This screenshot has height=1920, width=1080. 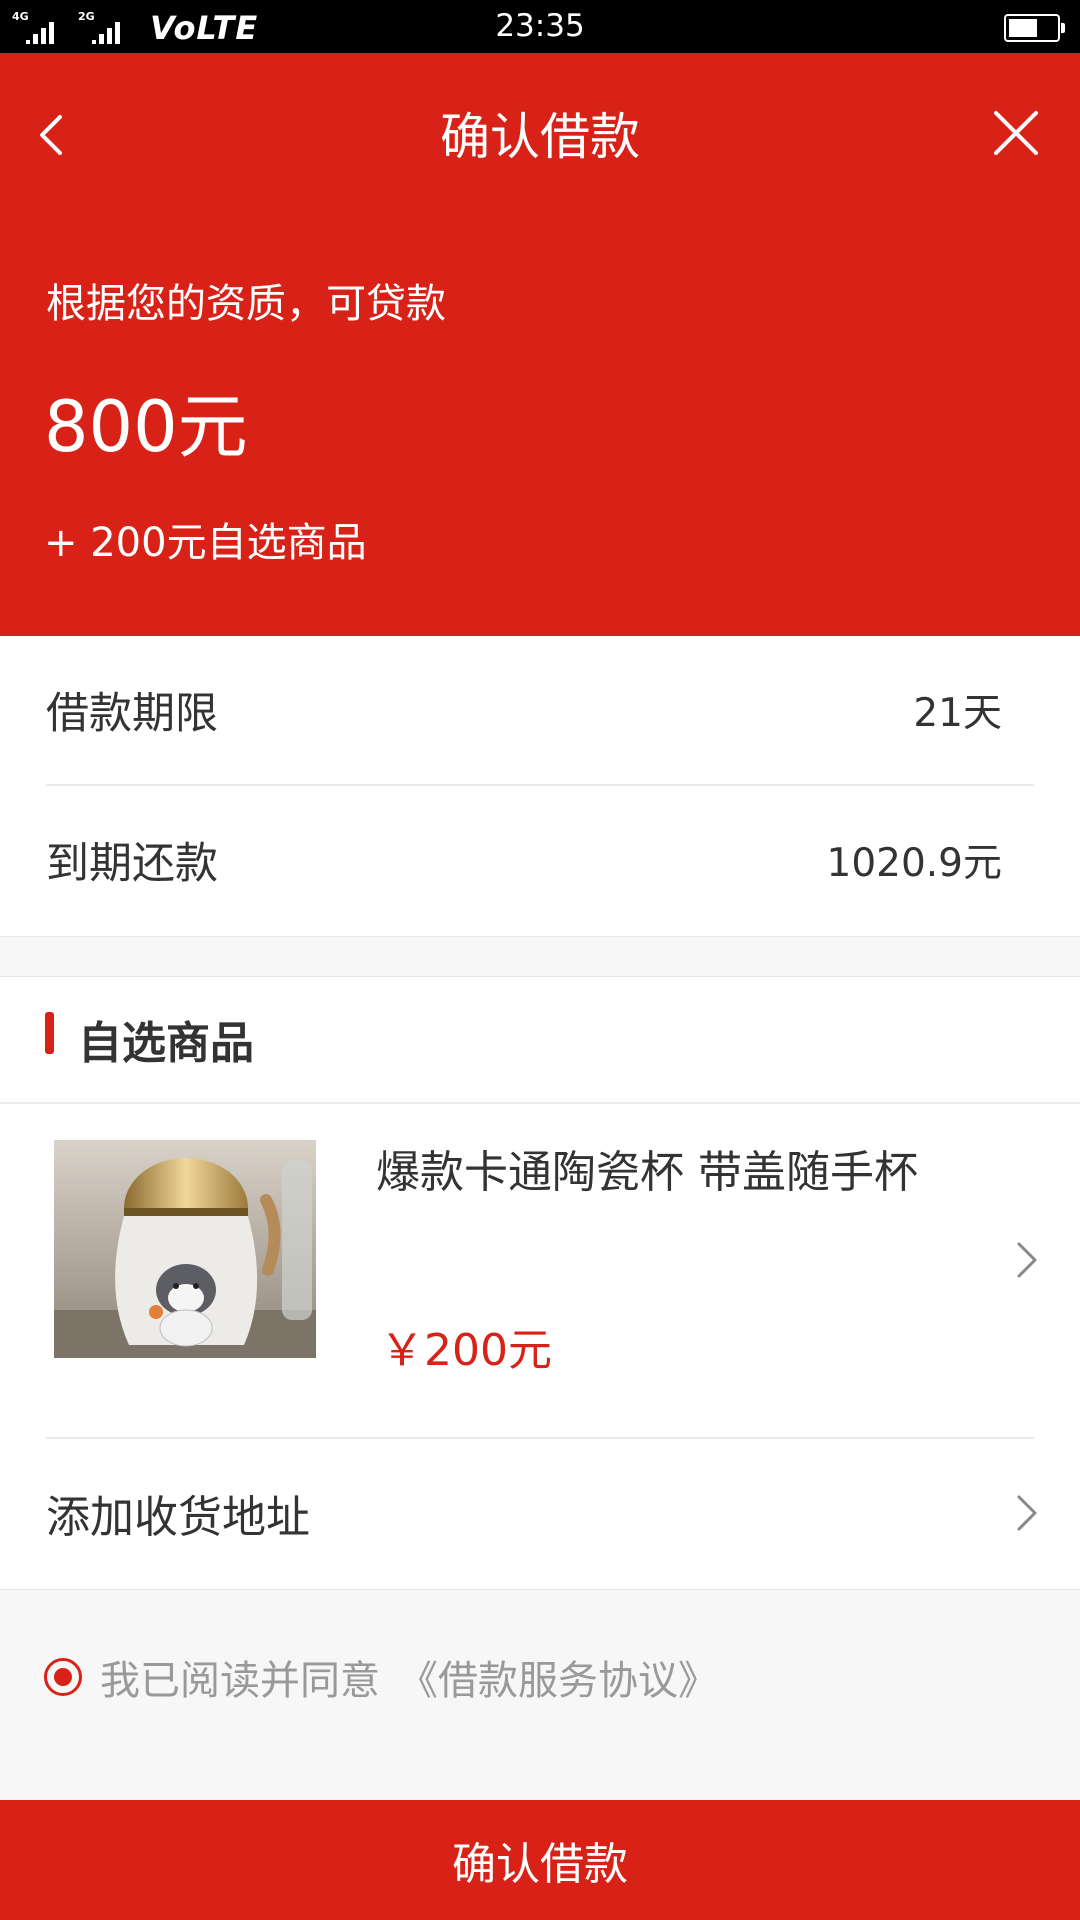 I want to click on page-title: 确认借款, so click(x=540, y=137).